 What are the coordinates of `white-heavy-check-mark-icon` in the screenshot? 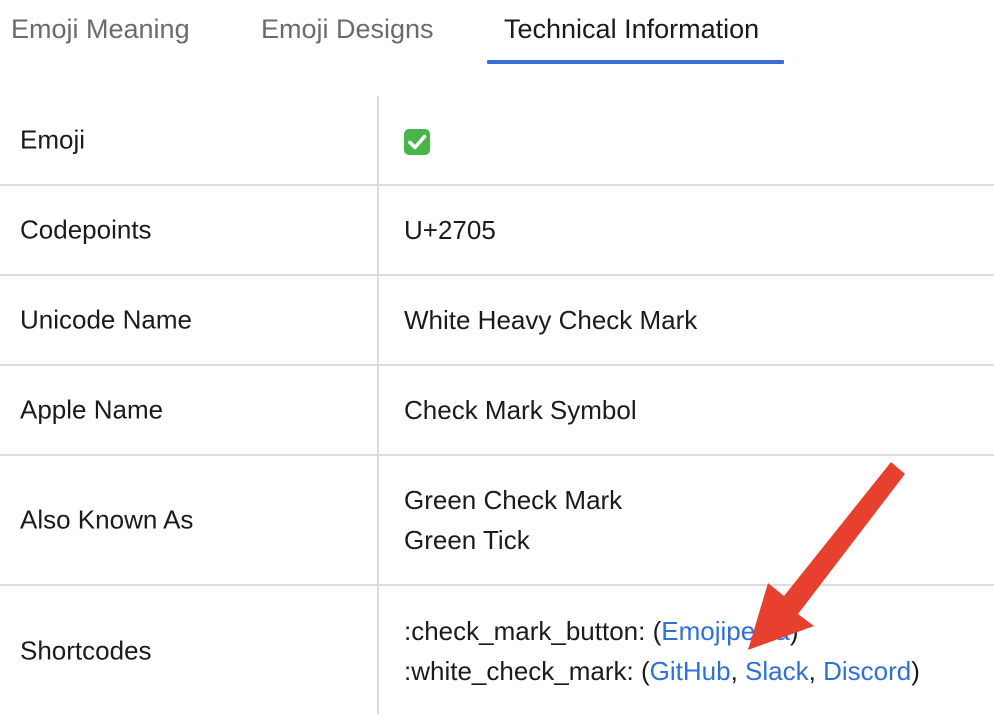 It's located at (417, 142).